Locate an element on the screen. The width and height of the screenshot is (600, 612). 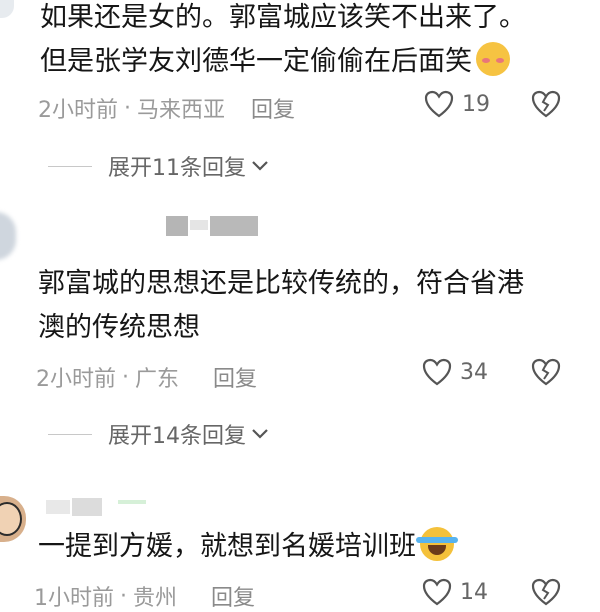
shy-face-emoji is located at coordinates (493, 59).